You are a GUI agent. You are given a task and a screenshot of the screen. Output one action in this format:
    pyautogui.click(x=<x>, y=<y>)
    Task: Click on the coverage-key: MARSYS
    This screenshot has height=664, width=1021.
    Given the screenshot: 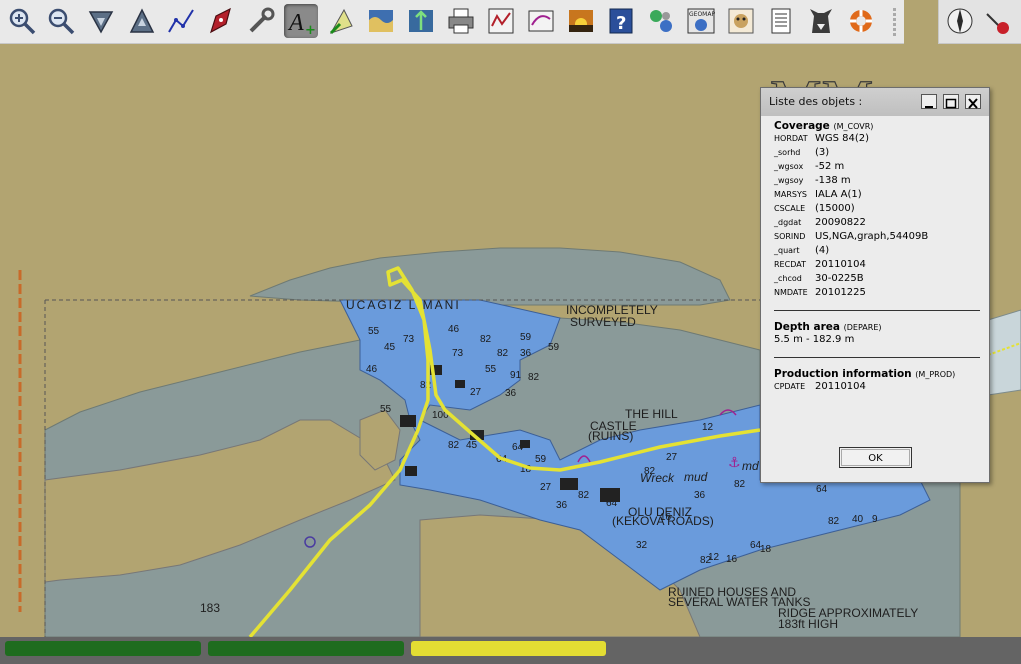 What is the action you would take?
    pyautogui.click(x=790, y=194)
    